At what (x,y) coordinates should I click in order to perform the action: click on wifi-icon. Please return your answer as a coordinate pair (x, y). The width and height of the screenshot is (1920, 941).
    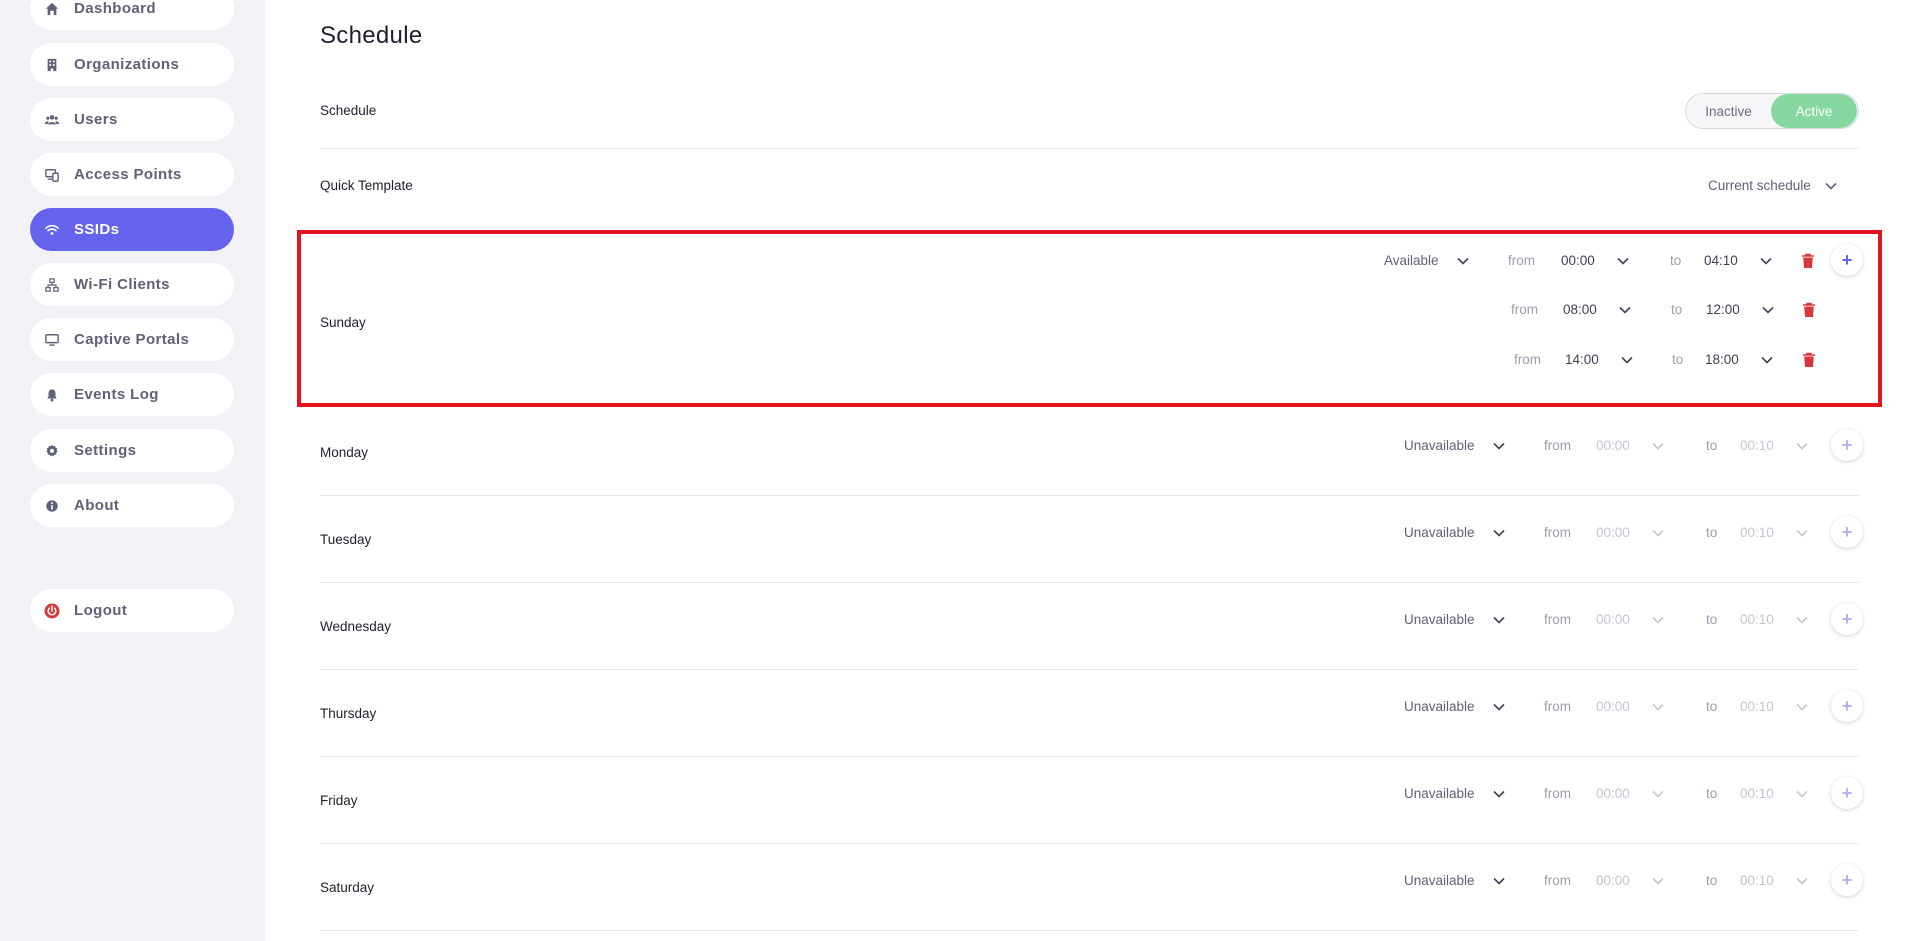
    Looking at the image, I should click on (52, 230).